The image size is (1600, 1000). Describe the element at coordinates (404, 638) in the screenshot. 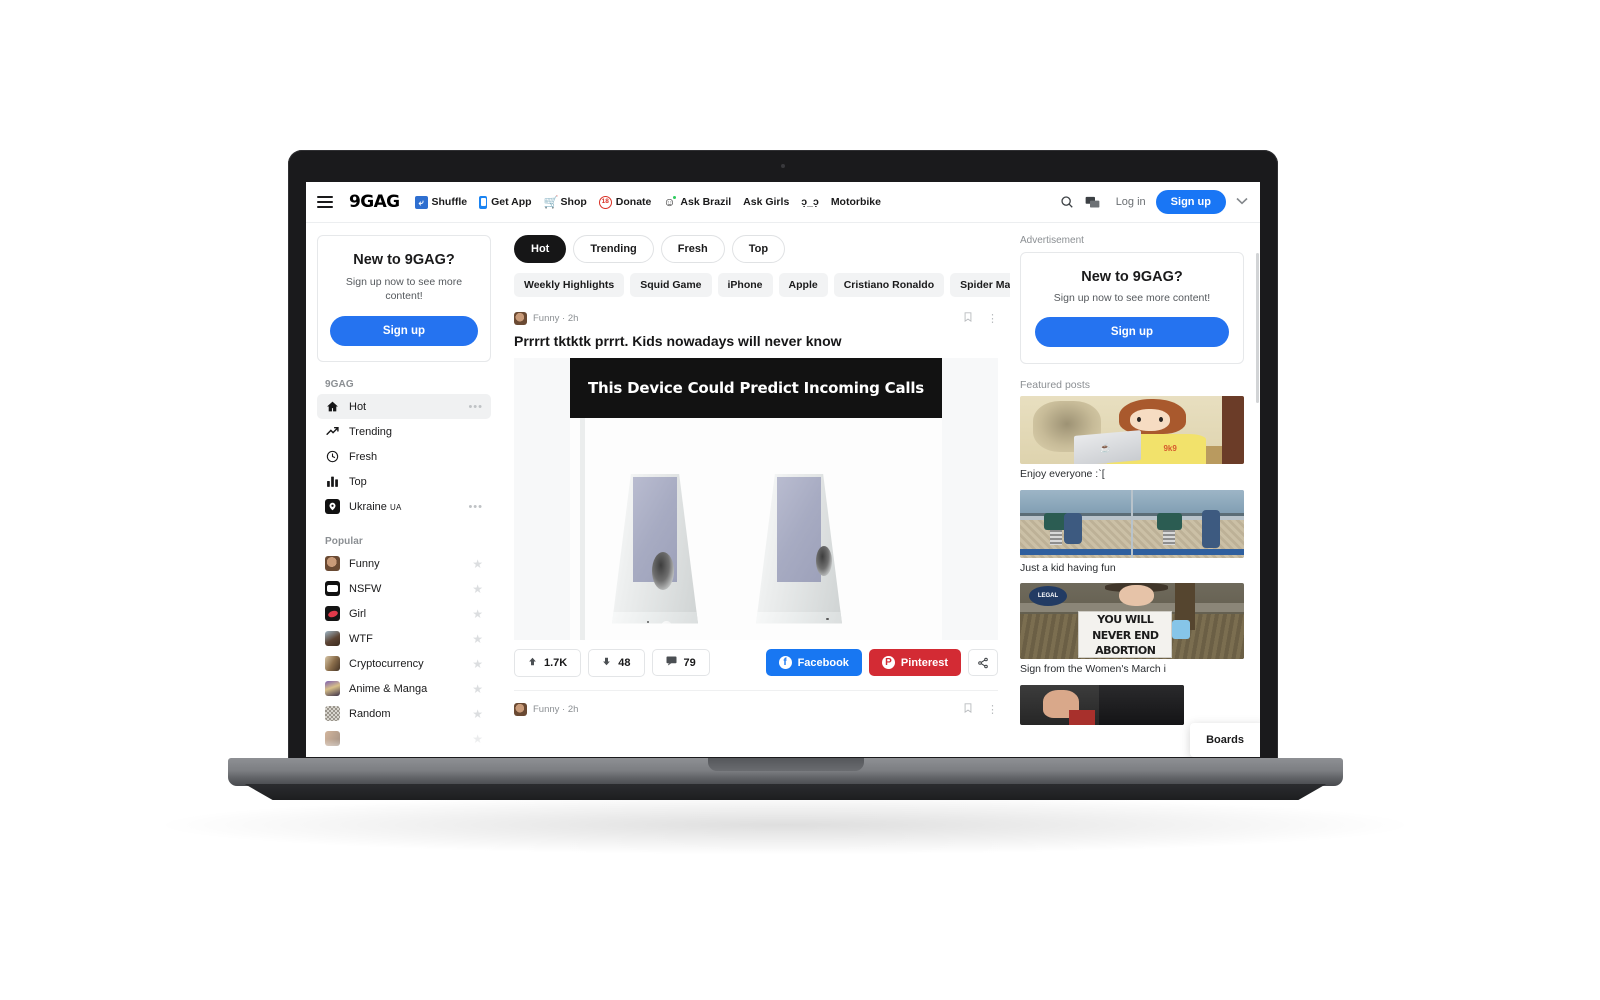

I see `sidebar-item-wtf: WTF ★` at that location.